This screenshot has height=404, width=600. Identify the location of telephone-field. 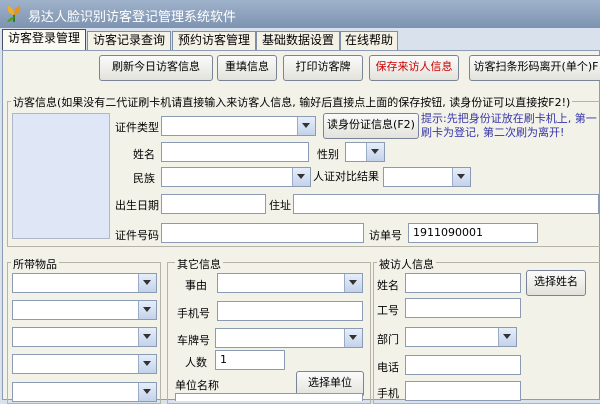
(463, 365).